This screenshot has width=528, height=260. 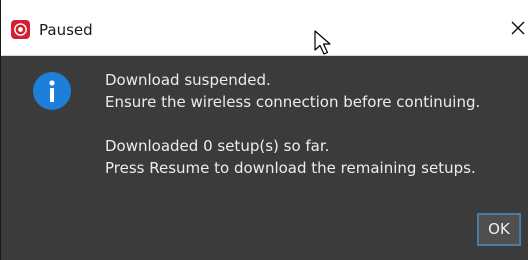 I want to click on info-icon, so click(x=52, y=91).